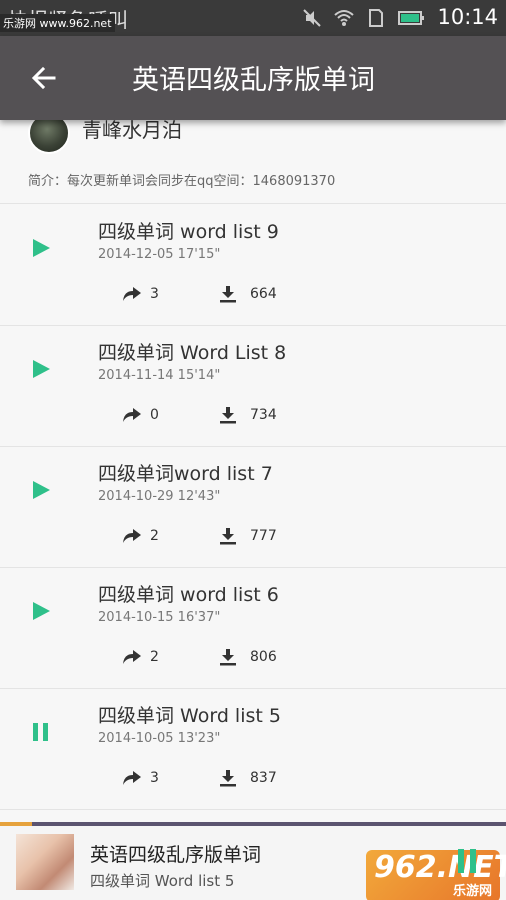 The width and height of the screenshot is (506, 900). Describe the element at coordinates (253, 386) in the screenshot. I see `track-item: 四级单词 Word List 8 2014-11-14 15'14" 0 734` at that location.